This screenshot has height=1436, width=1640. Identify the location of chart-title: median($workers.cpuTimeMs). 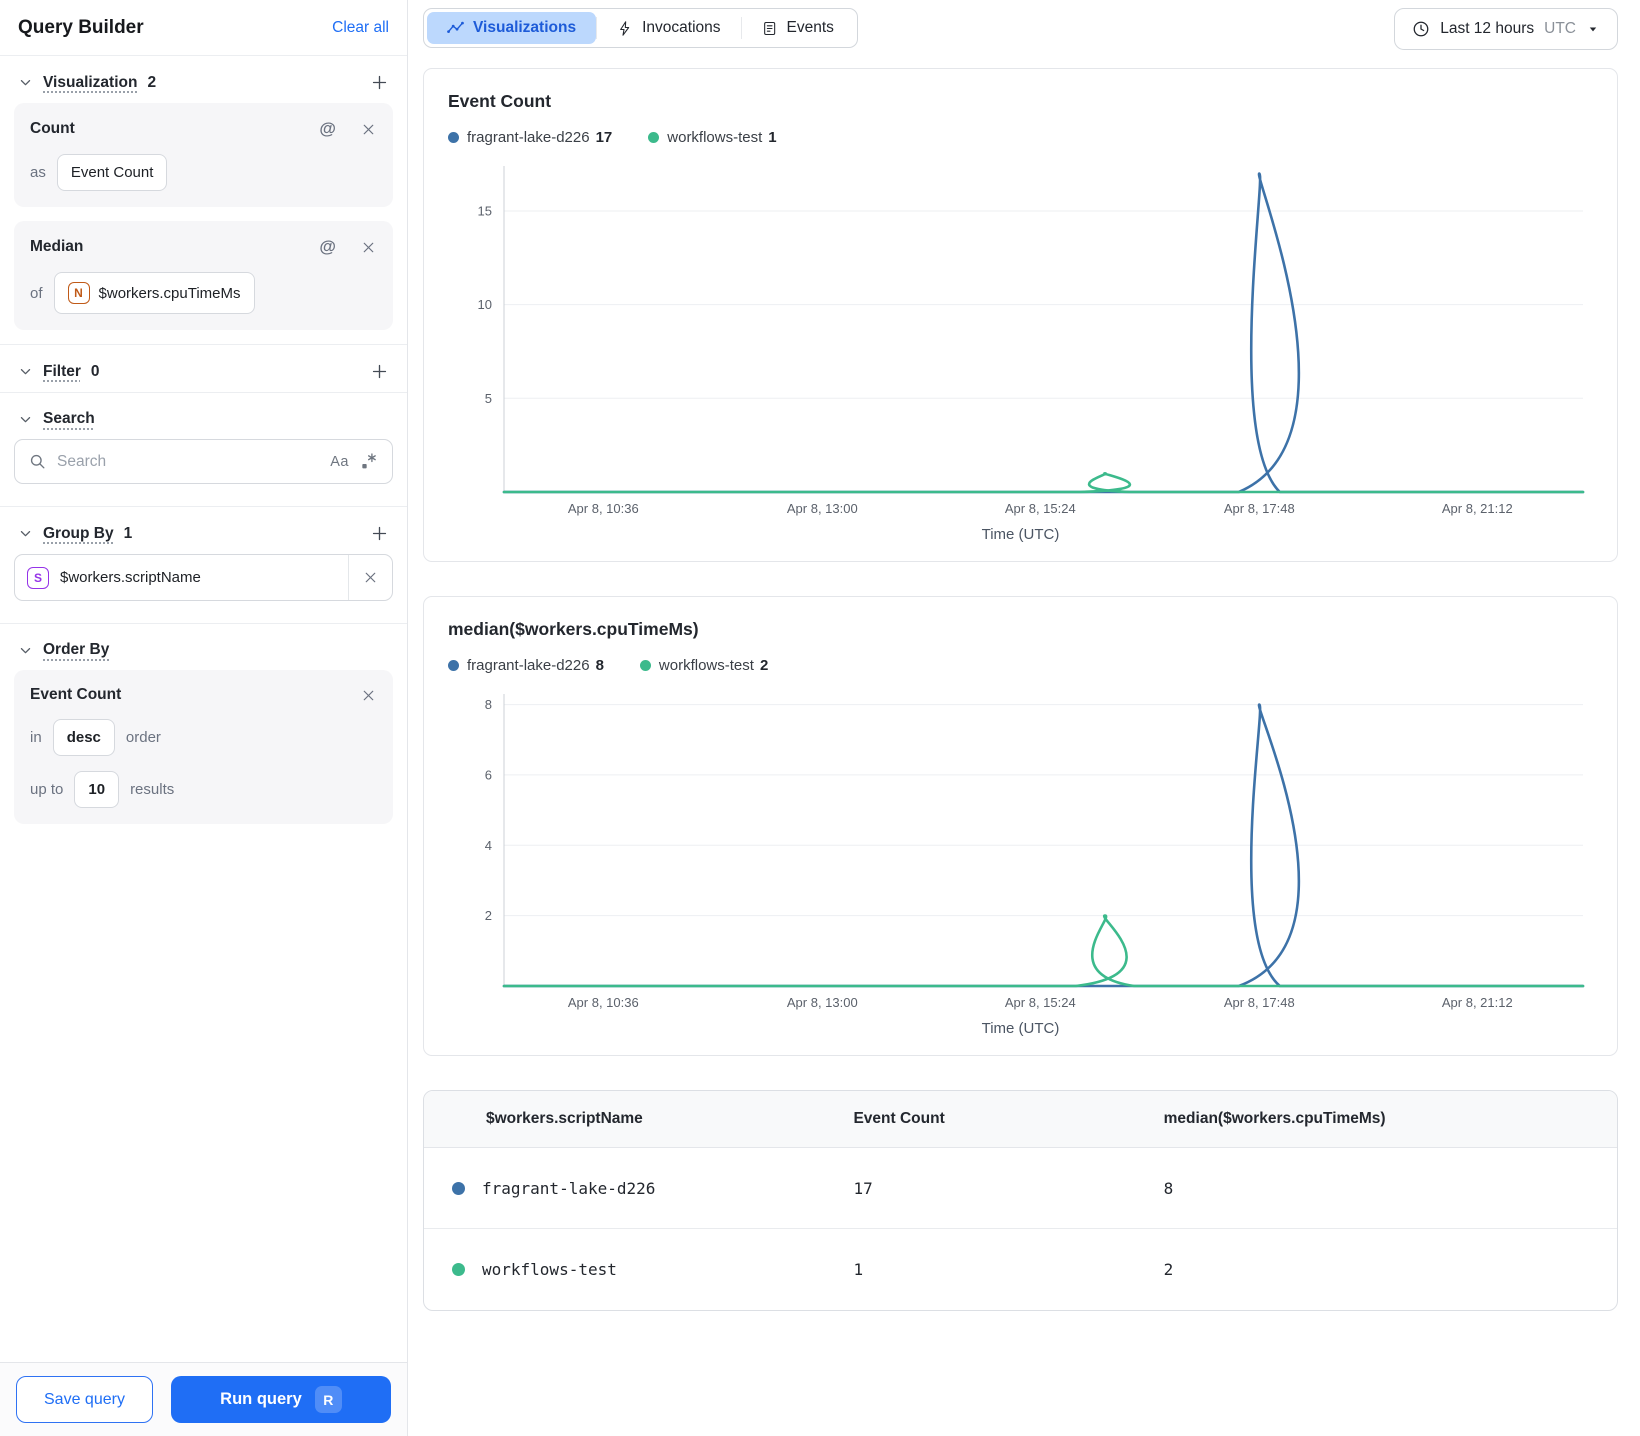
(573, 629).